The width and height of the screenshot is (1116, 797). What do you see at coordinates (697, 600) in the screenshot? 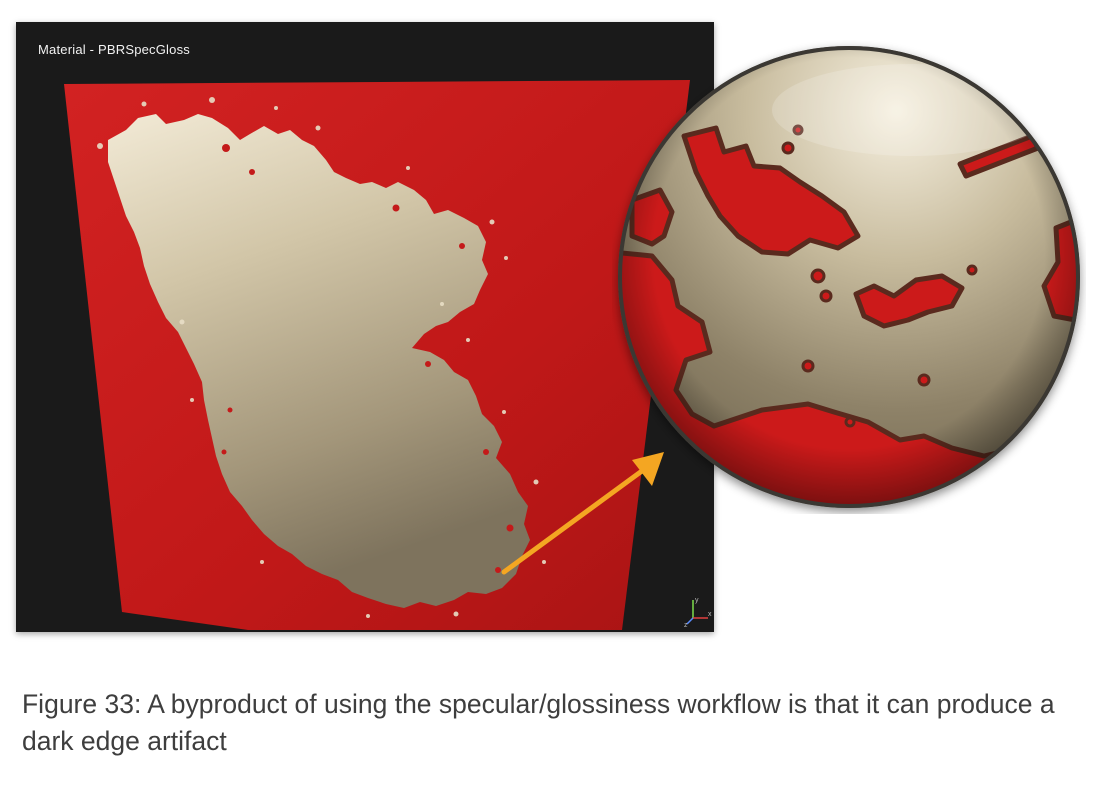
I see `axis-y-label: y` at bounding box center [697, 600].